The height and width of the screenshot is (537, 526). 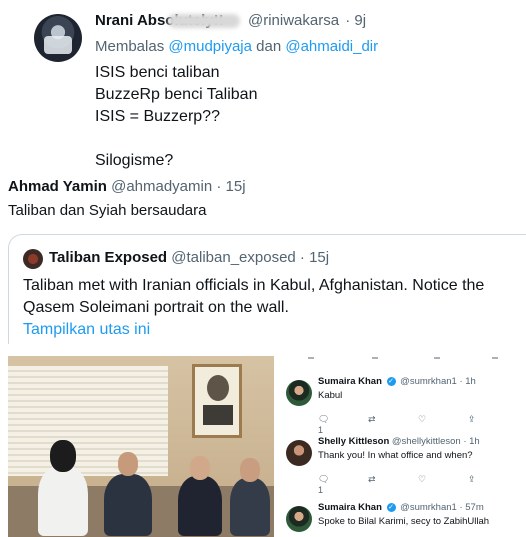 I want to click on reply-header: Sumaira Khan ✓ @sumrkhan1 · 57m, so click(x=401, y=507).